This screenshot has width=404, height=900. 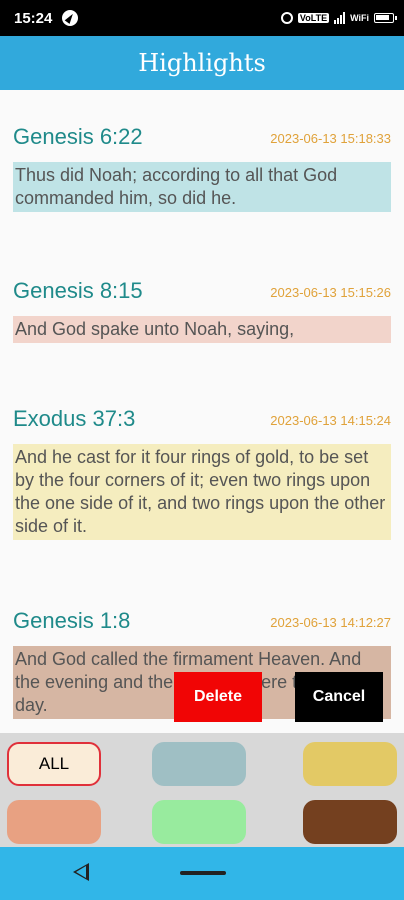 What do you see at coordinates (286, 18) in the screenshot?
I see `alarm-icon` at bounding box center [286, 18].